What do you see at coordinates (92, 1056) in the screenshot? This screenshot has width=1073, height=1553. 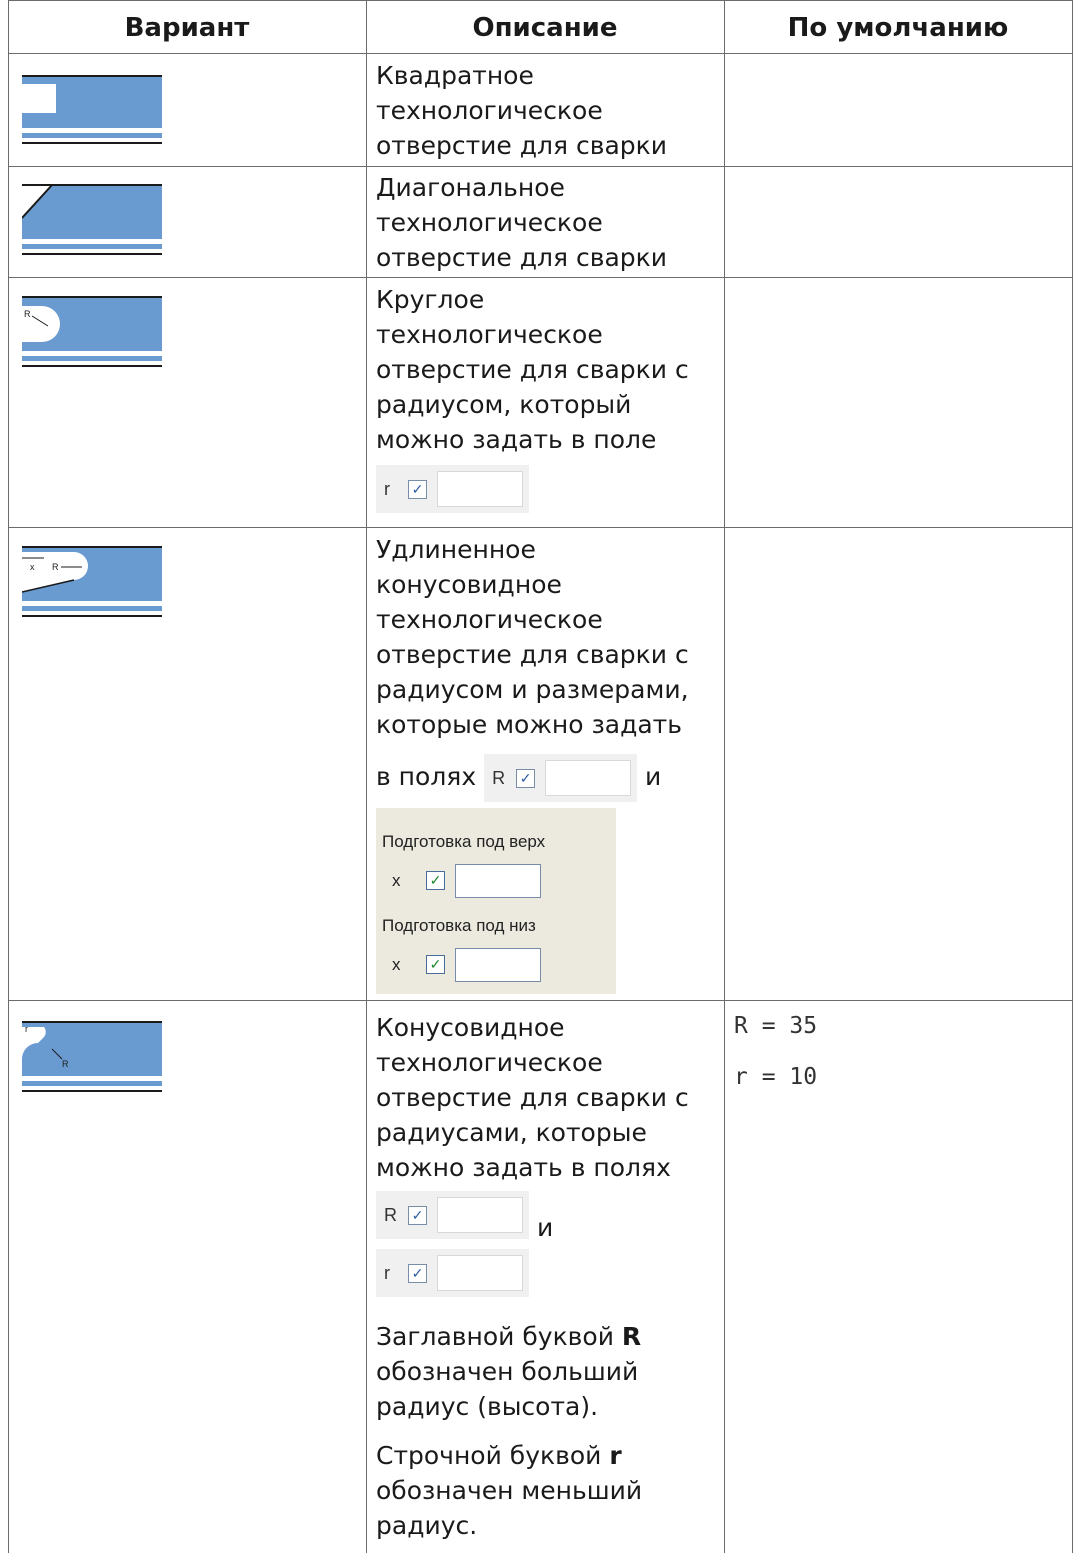 I see `cone-weld-hole-icon: r R` at bounding box center [92, 1056].